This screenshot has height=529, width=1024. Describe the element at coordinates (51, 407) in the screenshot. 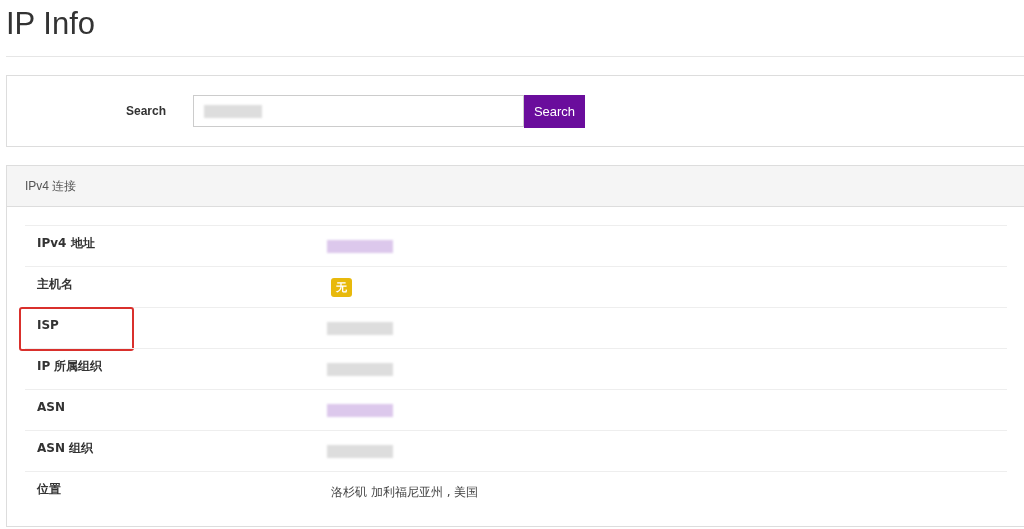

I see `field-label: ASN` at that location.